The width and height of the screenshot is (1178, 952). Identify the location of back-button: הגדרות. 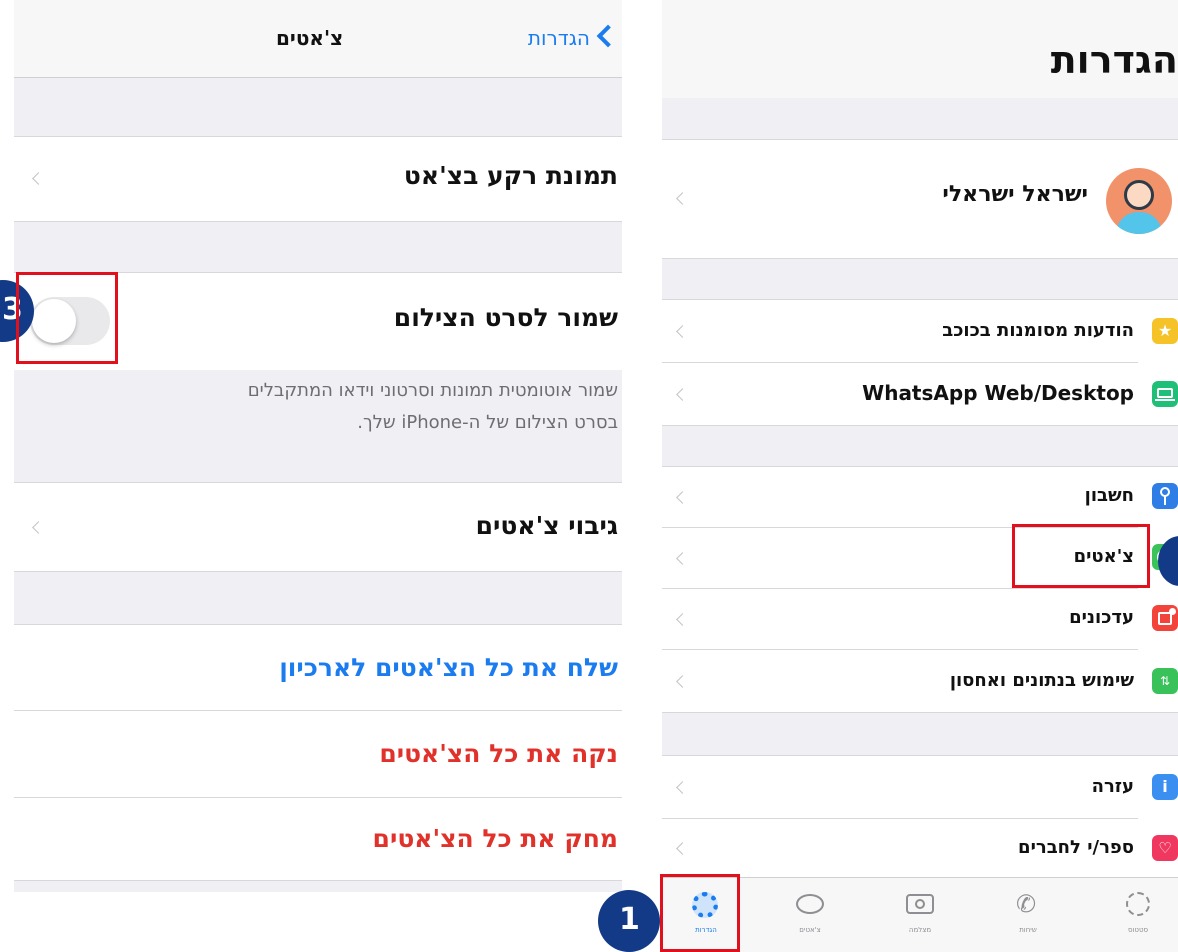
(557, 38).